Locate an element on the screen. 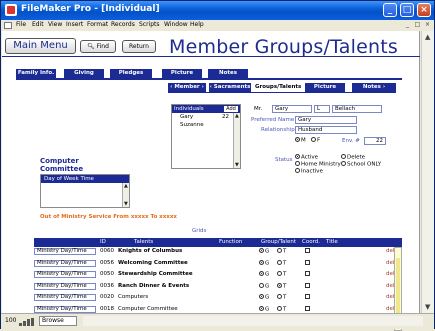 This screenshot has width=435, height=331. talent-name: Computers is located at coordinates (133, 297).